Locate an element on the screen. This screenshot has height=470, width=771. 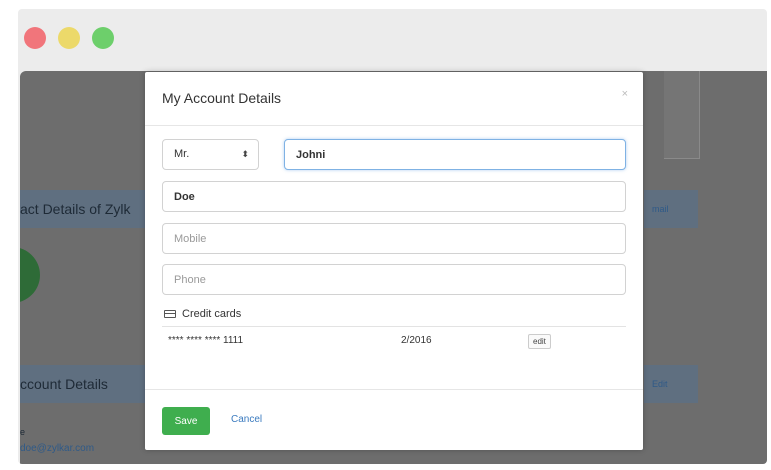
window-controls is located at coordinates (69, 38).